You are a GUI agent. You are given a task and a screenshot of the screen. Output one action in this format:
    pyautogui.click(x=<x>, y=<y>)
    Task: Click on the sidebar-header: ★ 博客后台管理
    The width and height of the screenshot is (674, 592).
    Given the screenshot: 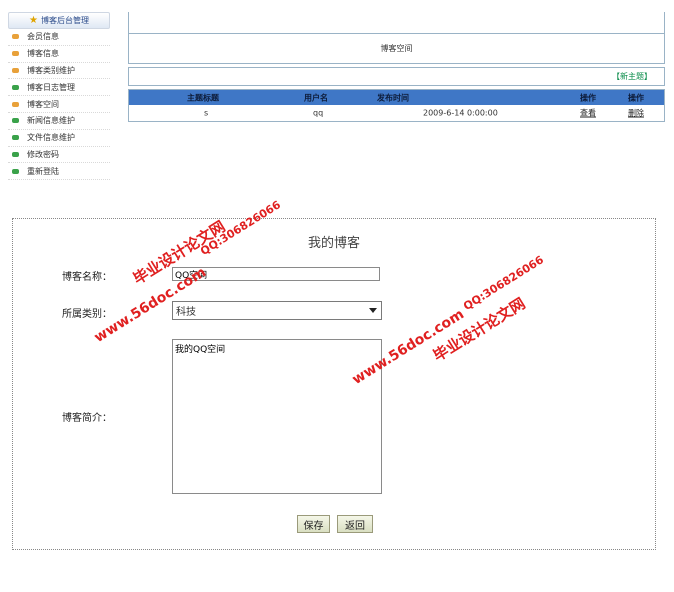 What is the action you would take?
    pyautogui.click(x=59, y=20)
    